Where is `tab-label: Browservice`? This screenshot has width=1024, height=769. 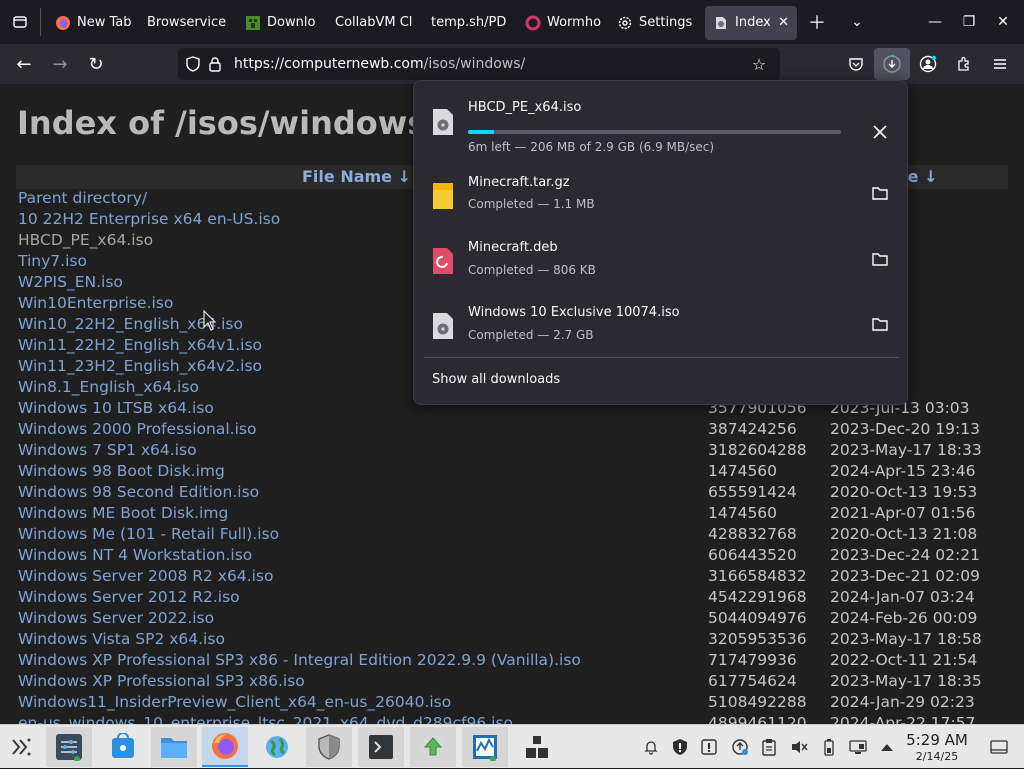
tab-label: Browservice is located at coordinates (187, 22).